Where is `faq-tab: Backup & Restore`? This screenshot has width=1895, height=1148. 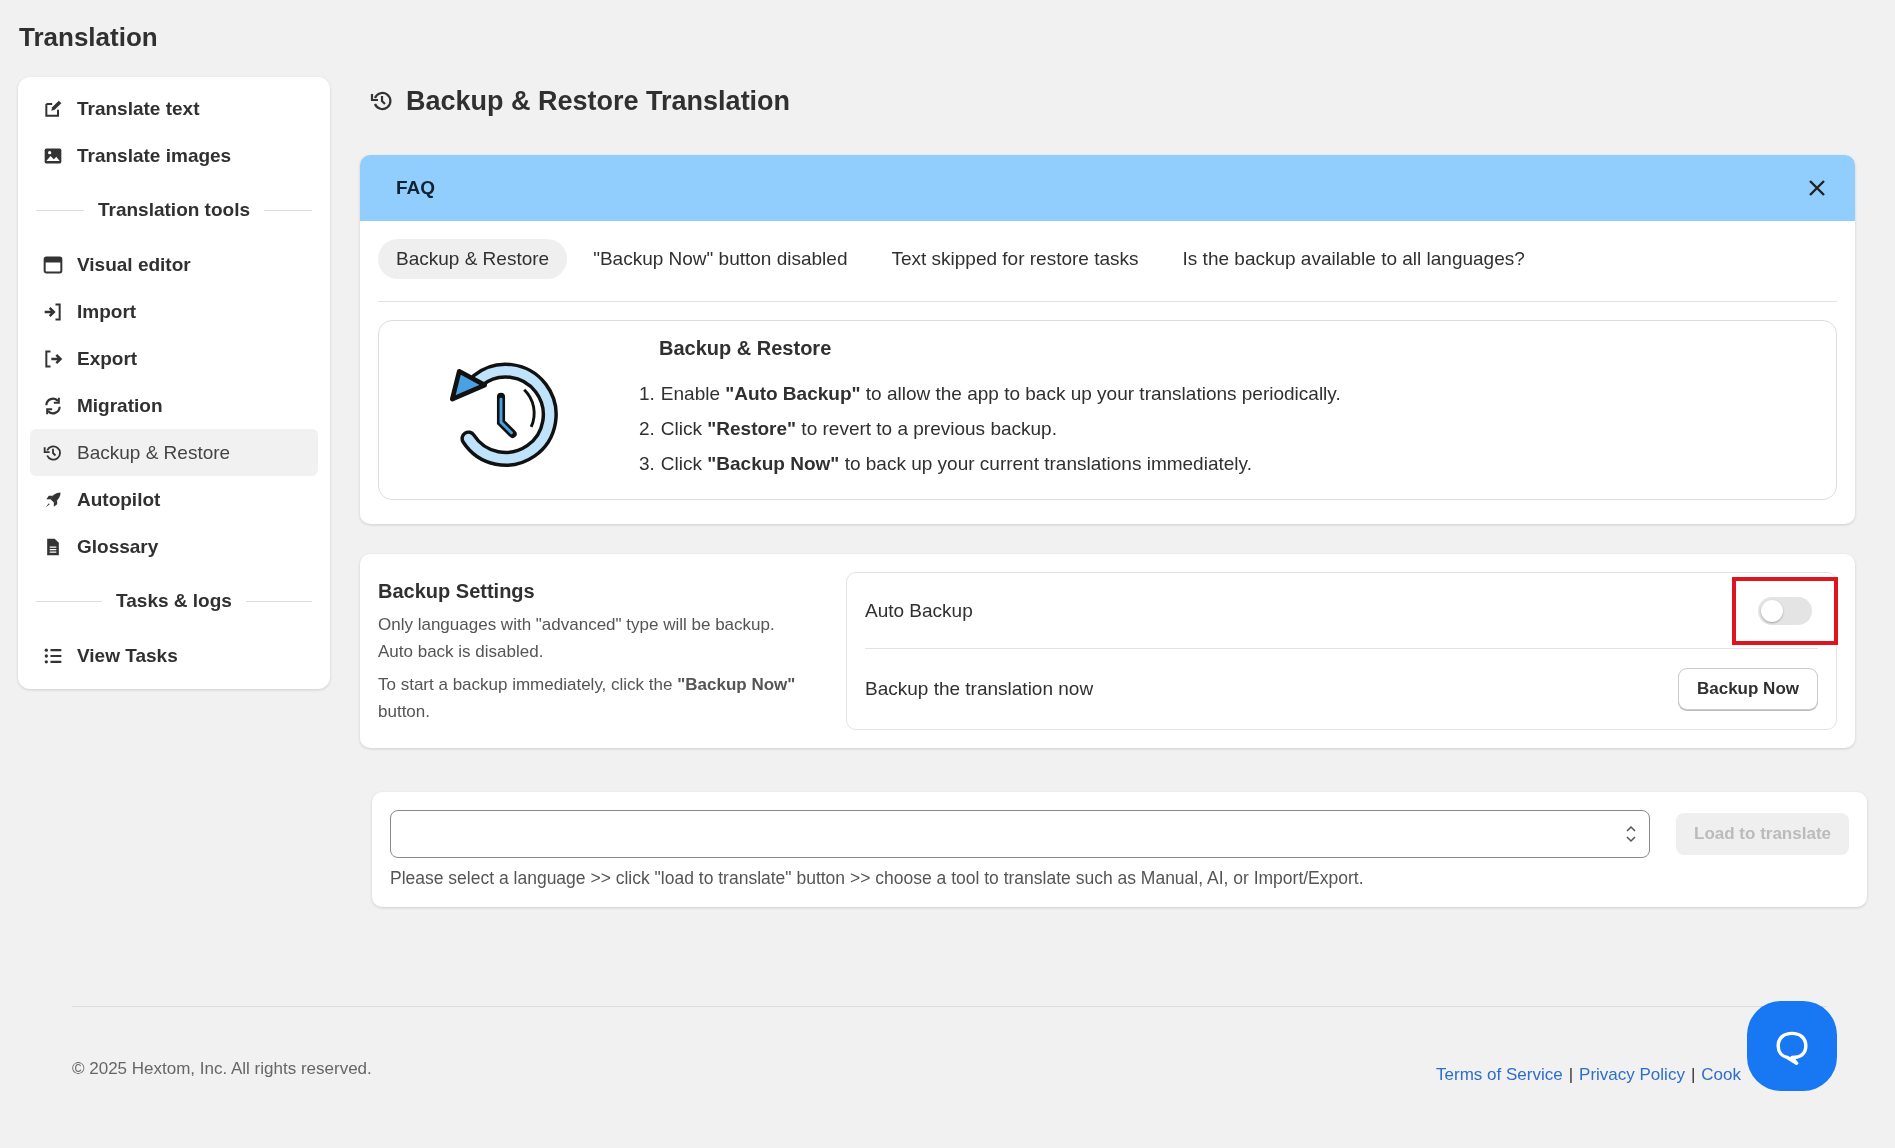
faq-tab: Backup & Restore is located at coordinates (473, 259).